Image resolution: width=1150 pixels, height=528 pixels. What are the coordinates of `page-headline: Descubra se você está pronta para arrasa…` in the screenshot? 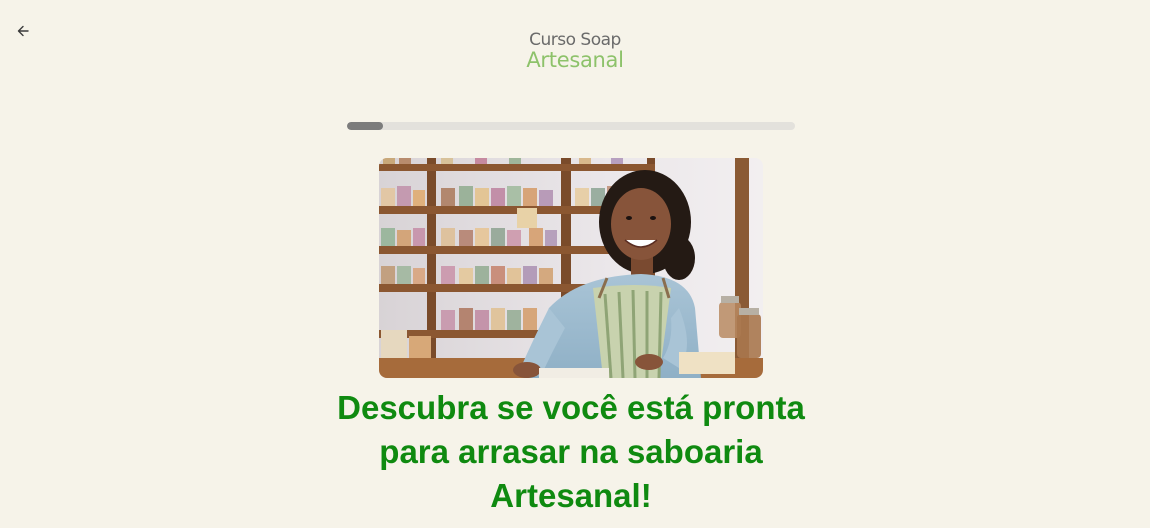 It's located at (571, 451).